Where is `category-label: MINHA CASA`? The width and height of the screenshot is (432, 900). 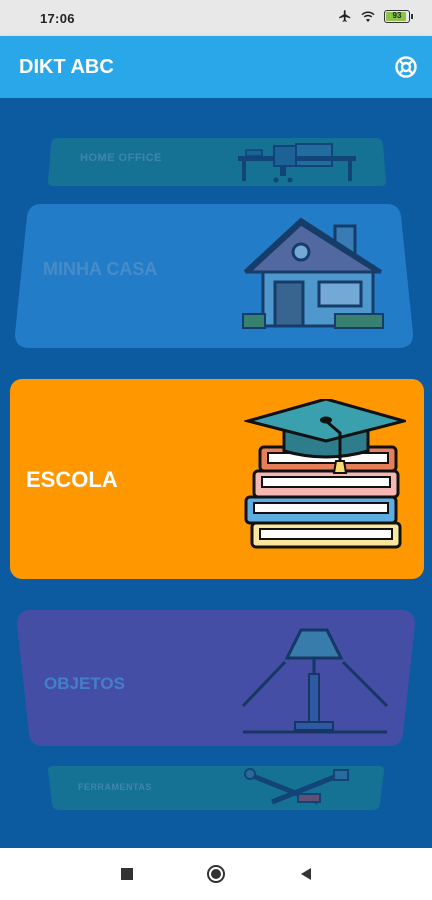 category-label: MINHA CASA is located at coordinates (100, 269).